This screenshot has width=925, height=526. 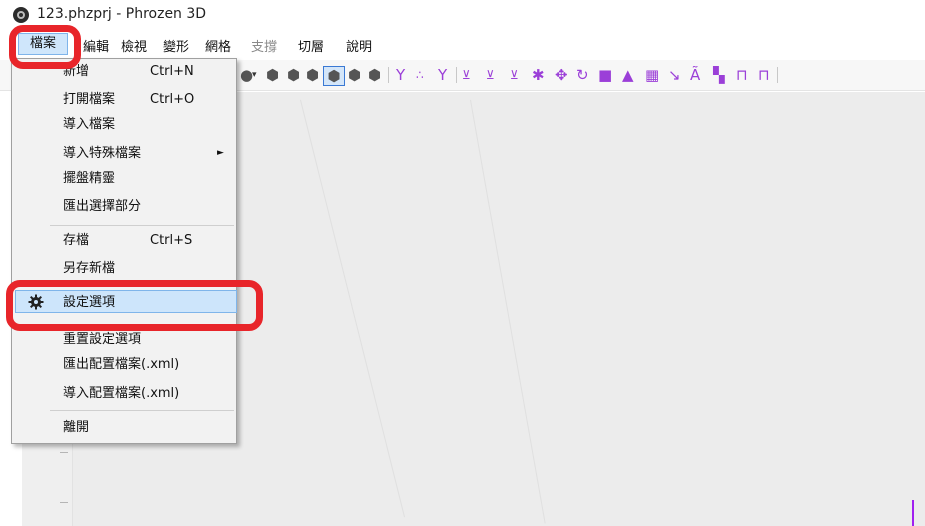 What do you see at coordinates (171, 240) in the screenshot?
I see `menu-item-shortcut: Ctrl+S` at bounding box center [171, 240].